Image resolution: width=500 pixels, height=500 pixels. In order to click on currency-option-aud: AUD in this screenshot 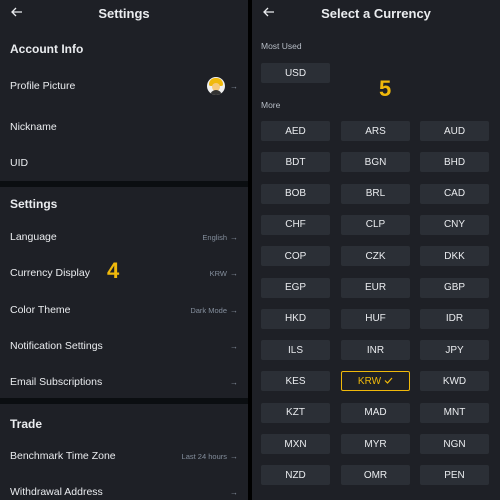, I will do `click(454, 131)`.